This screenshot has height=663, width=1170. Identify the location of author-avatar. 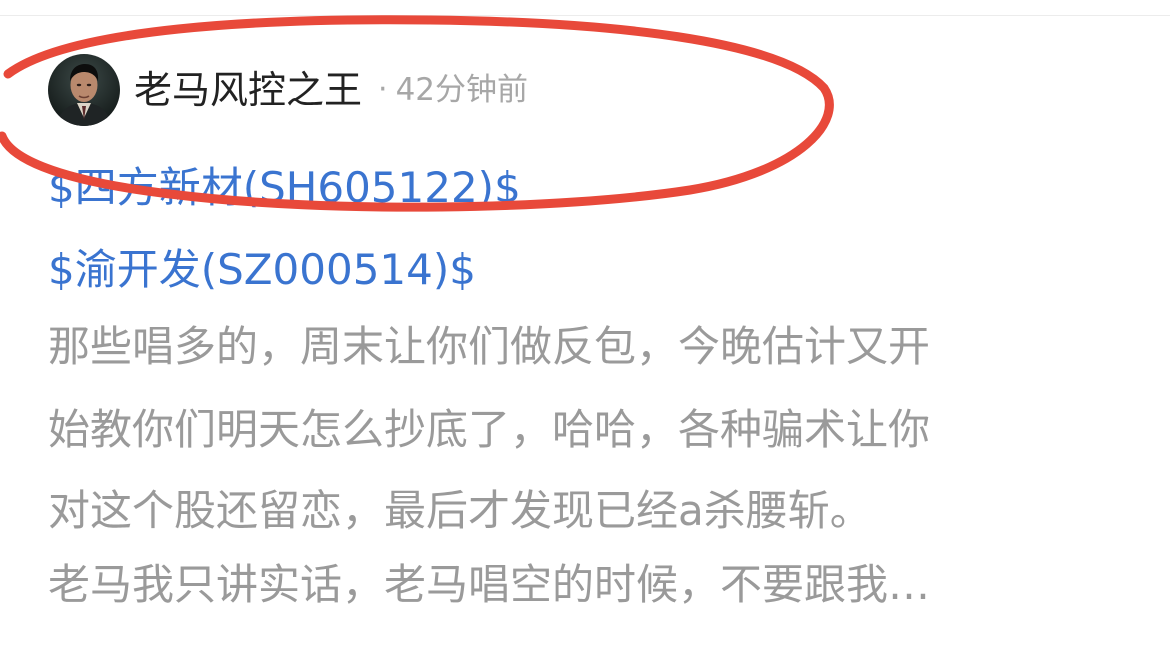
(84, 90).